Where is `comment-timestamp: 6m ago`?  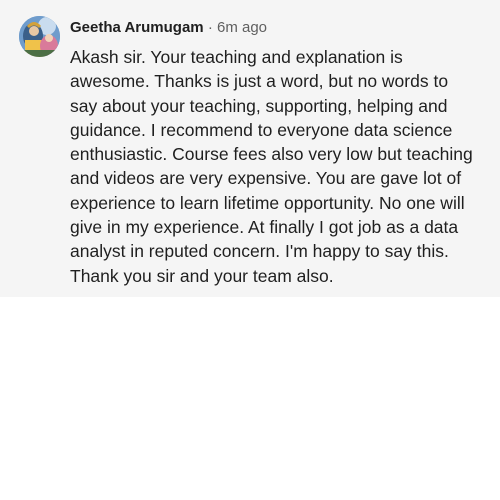 comment-timestamp: 6m ago is located at coordinates (242, 27).